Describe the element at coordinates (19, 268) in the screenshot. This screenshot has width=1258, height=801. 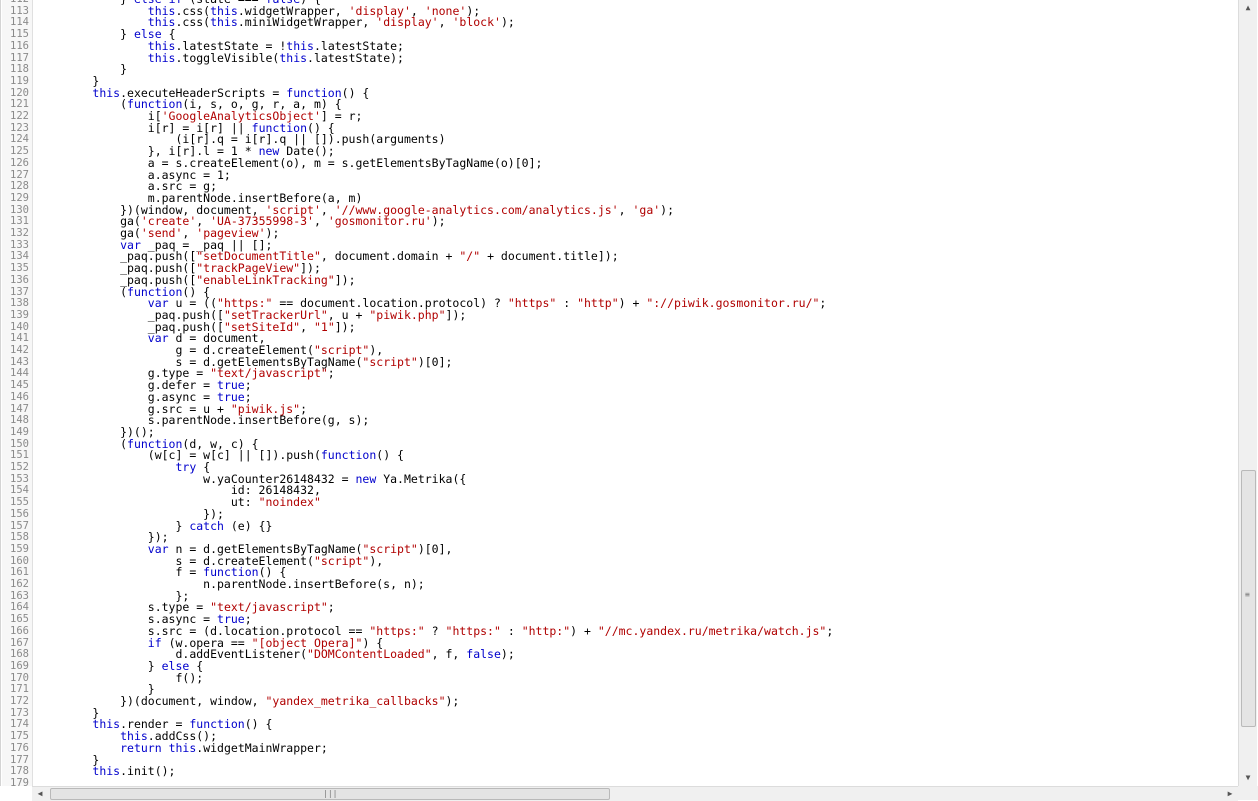
I see `line-number: 135` at that location.